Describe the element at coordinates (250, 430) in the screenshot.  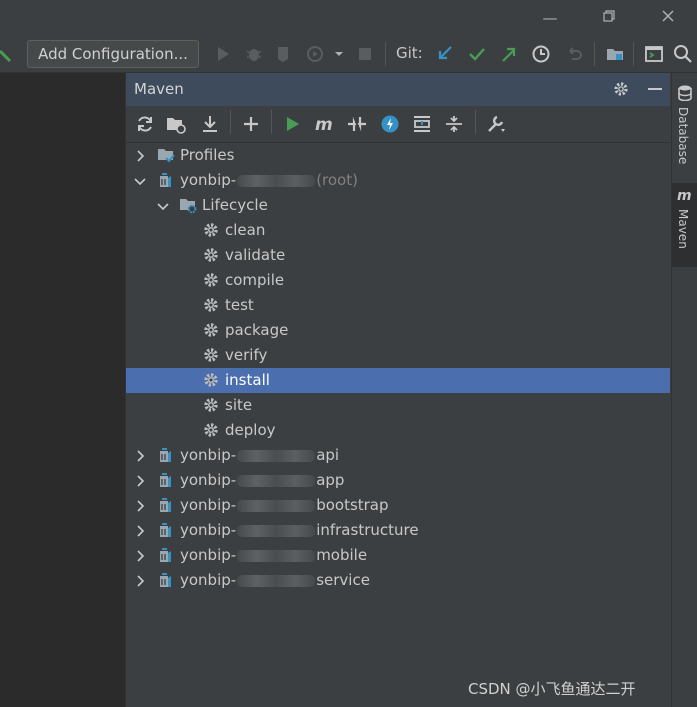
I see `tree-item-label: deploy` at that location.